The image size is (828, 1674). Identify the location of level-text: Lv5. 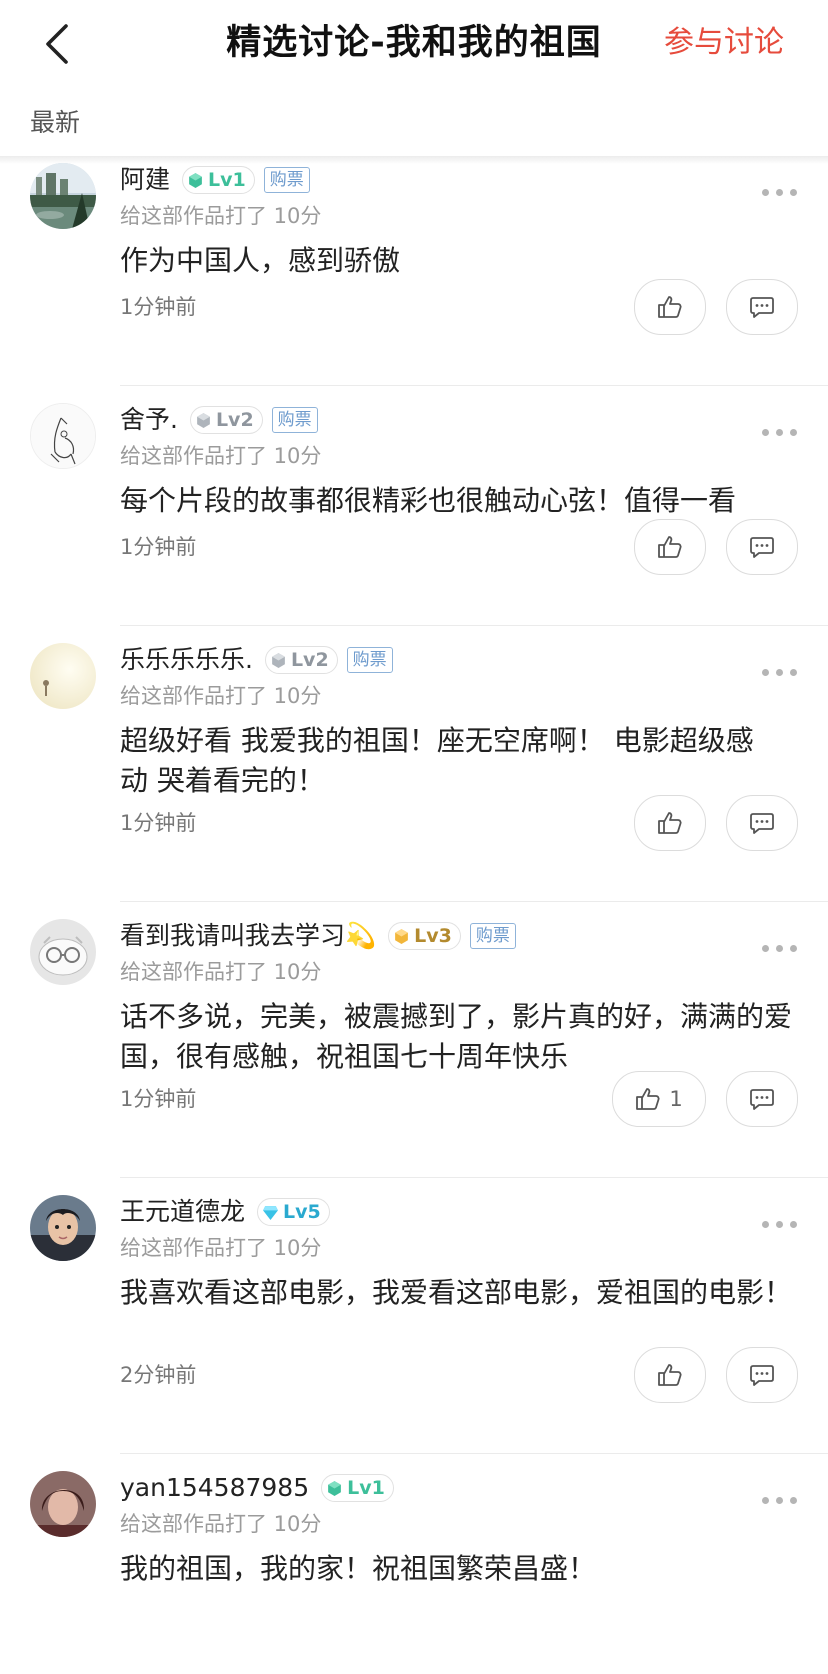
(302, 1212).